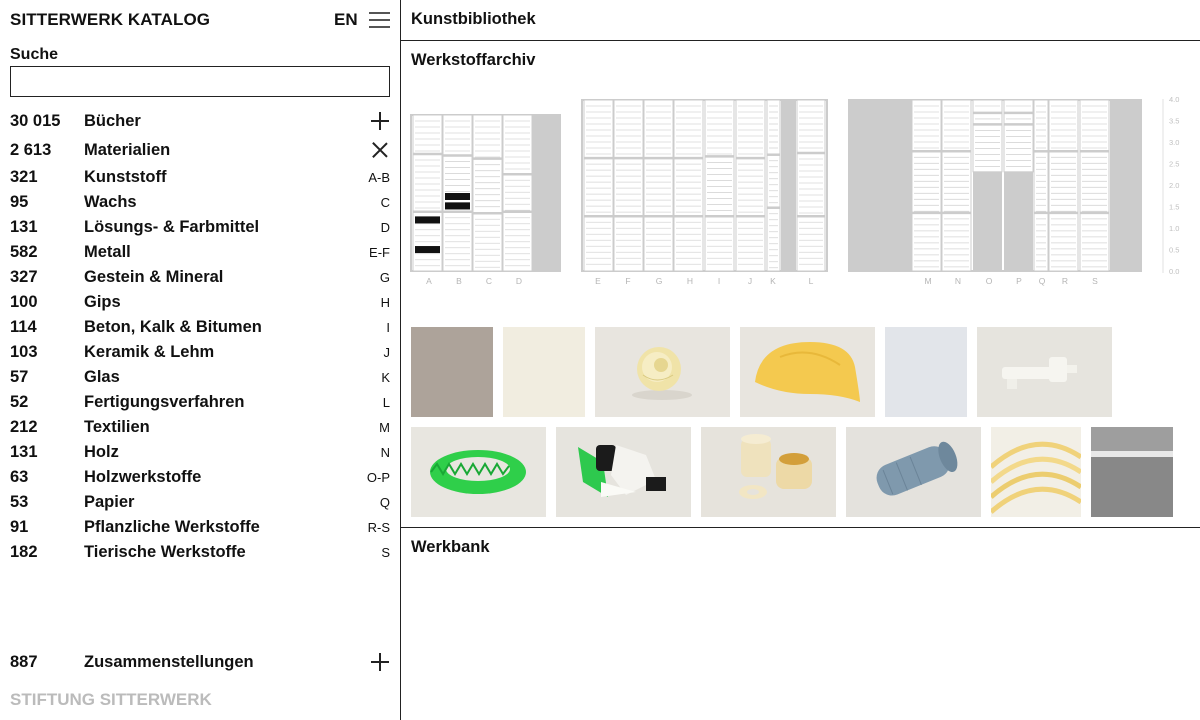 Image resolution: width=1200 pixels, height=720 pixels. What do you see at coordinates (200, 402) in the screenshot?
I see `category-row: 52 Fertigungsverfahren L` at bounding box center [200, 402].